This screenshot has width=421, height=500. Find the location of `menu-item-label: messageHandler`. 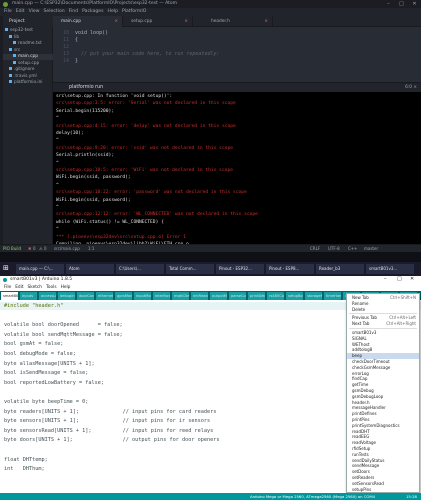

menu-item-label: messageHandler is located at coordinates (369, 408).